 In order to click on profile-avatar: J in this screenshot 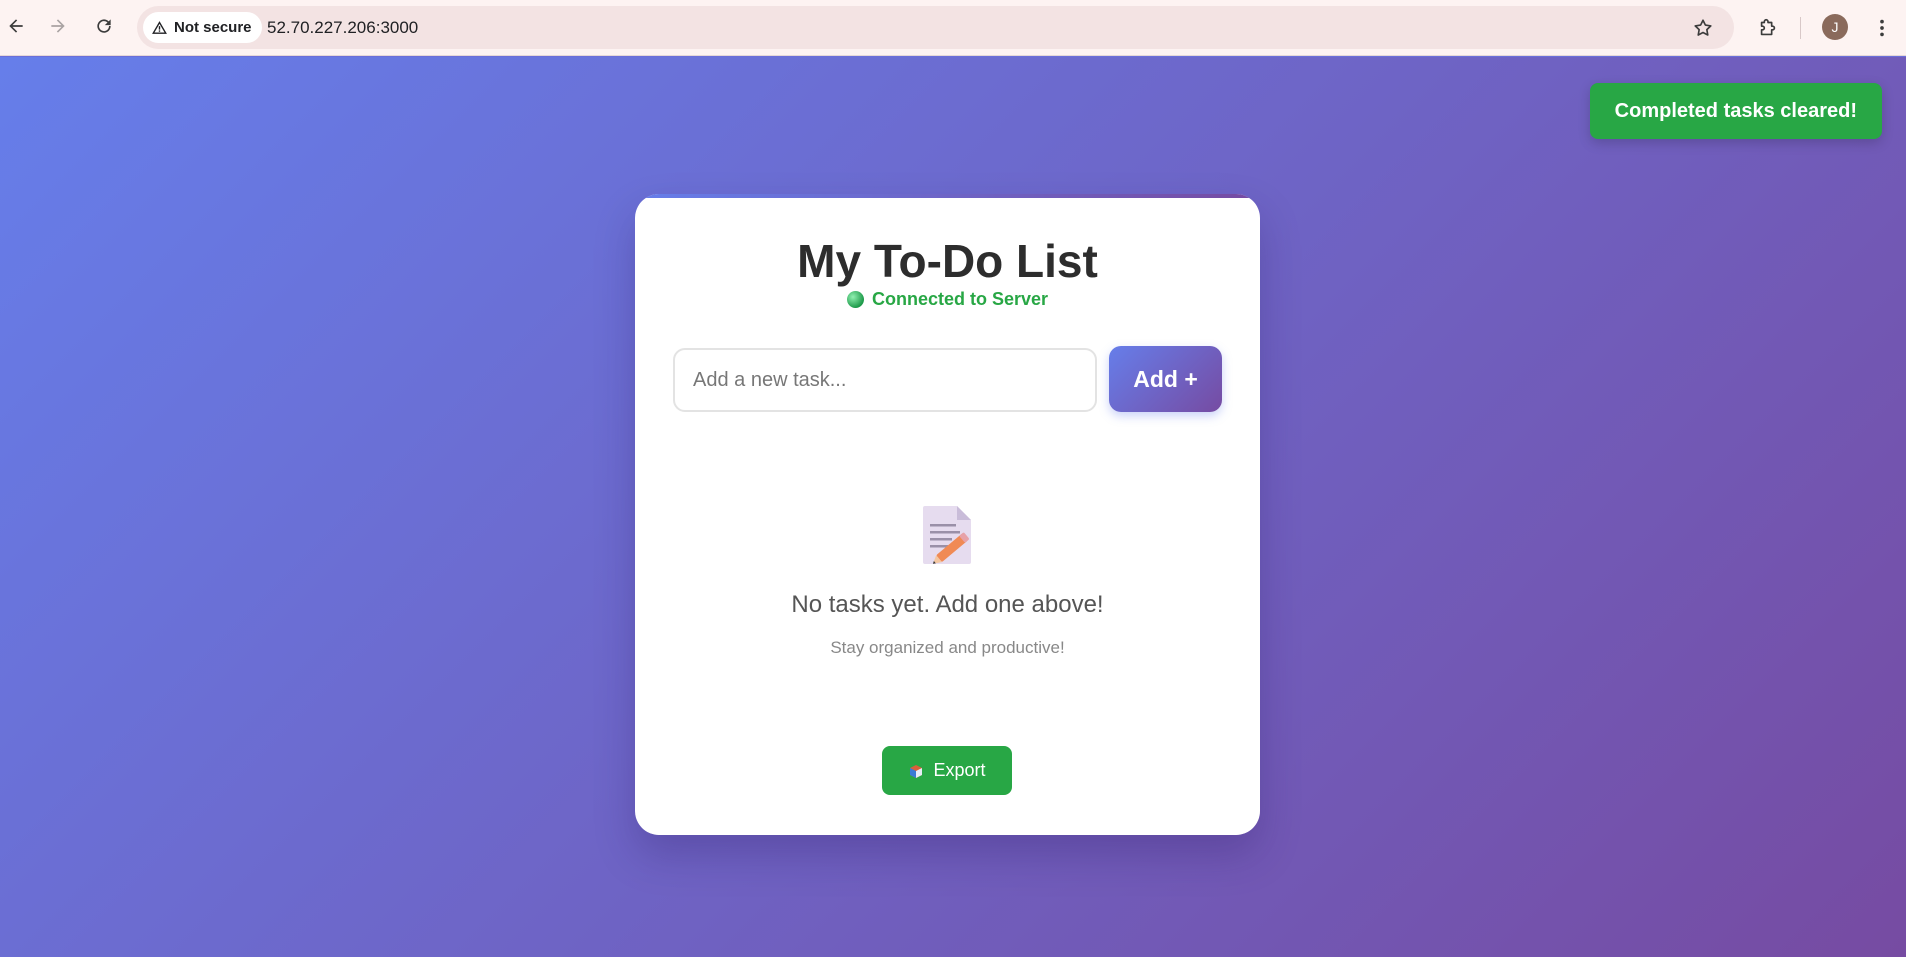, I will do `click(1835, 27)`.